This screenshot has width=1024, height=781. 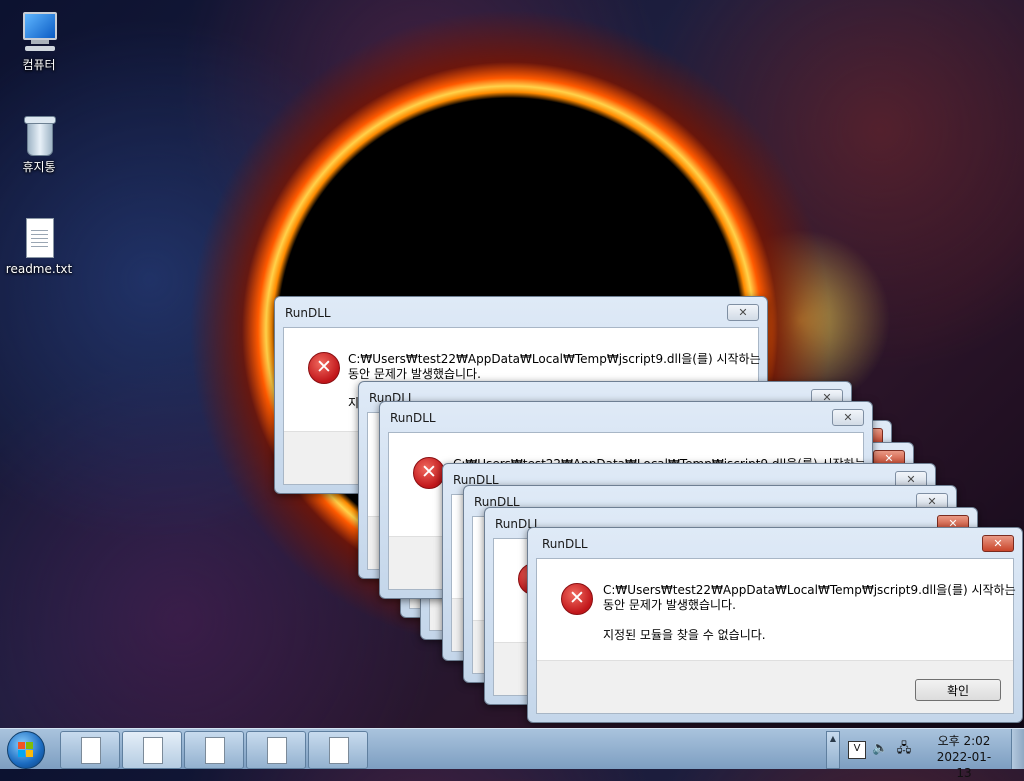 What do you see at coordinates (1017, 749) in the screenshot?
I see `show-desktop-button` at bounding box center [1017, 749].